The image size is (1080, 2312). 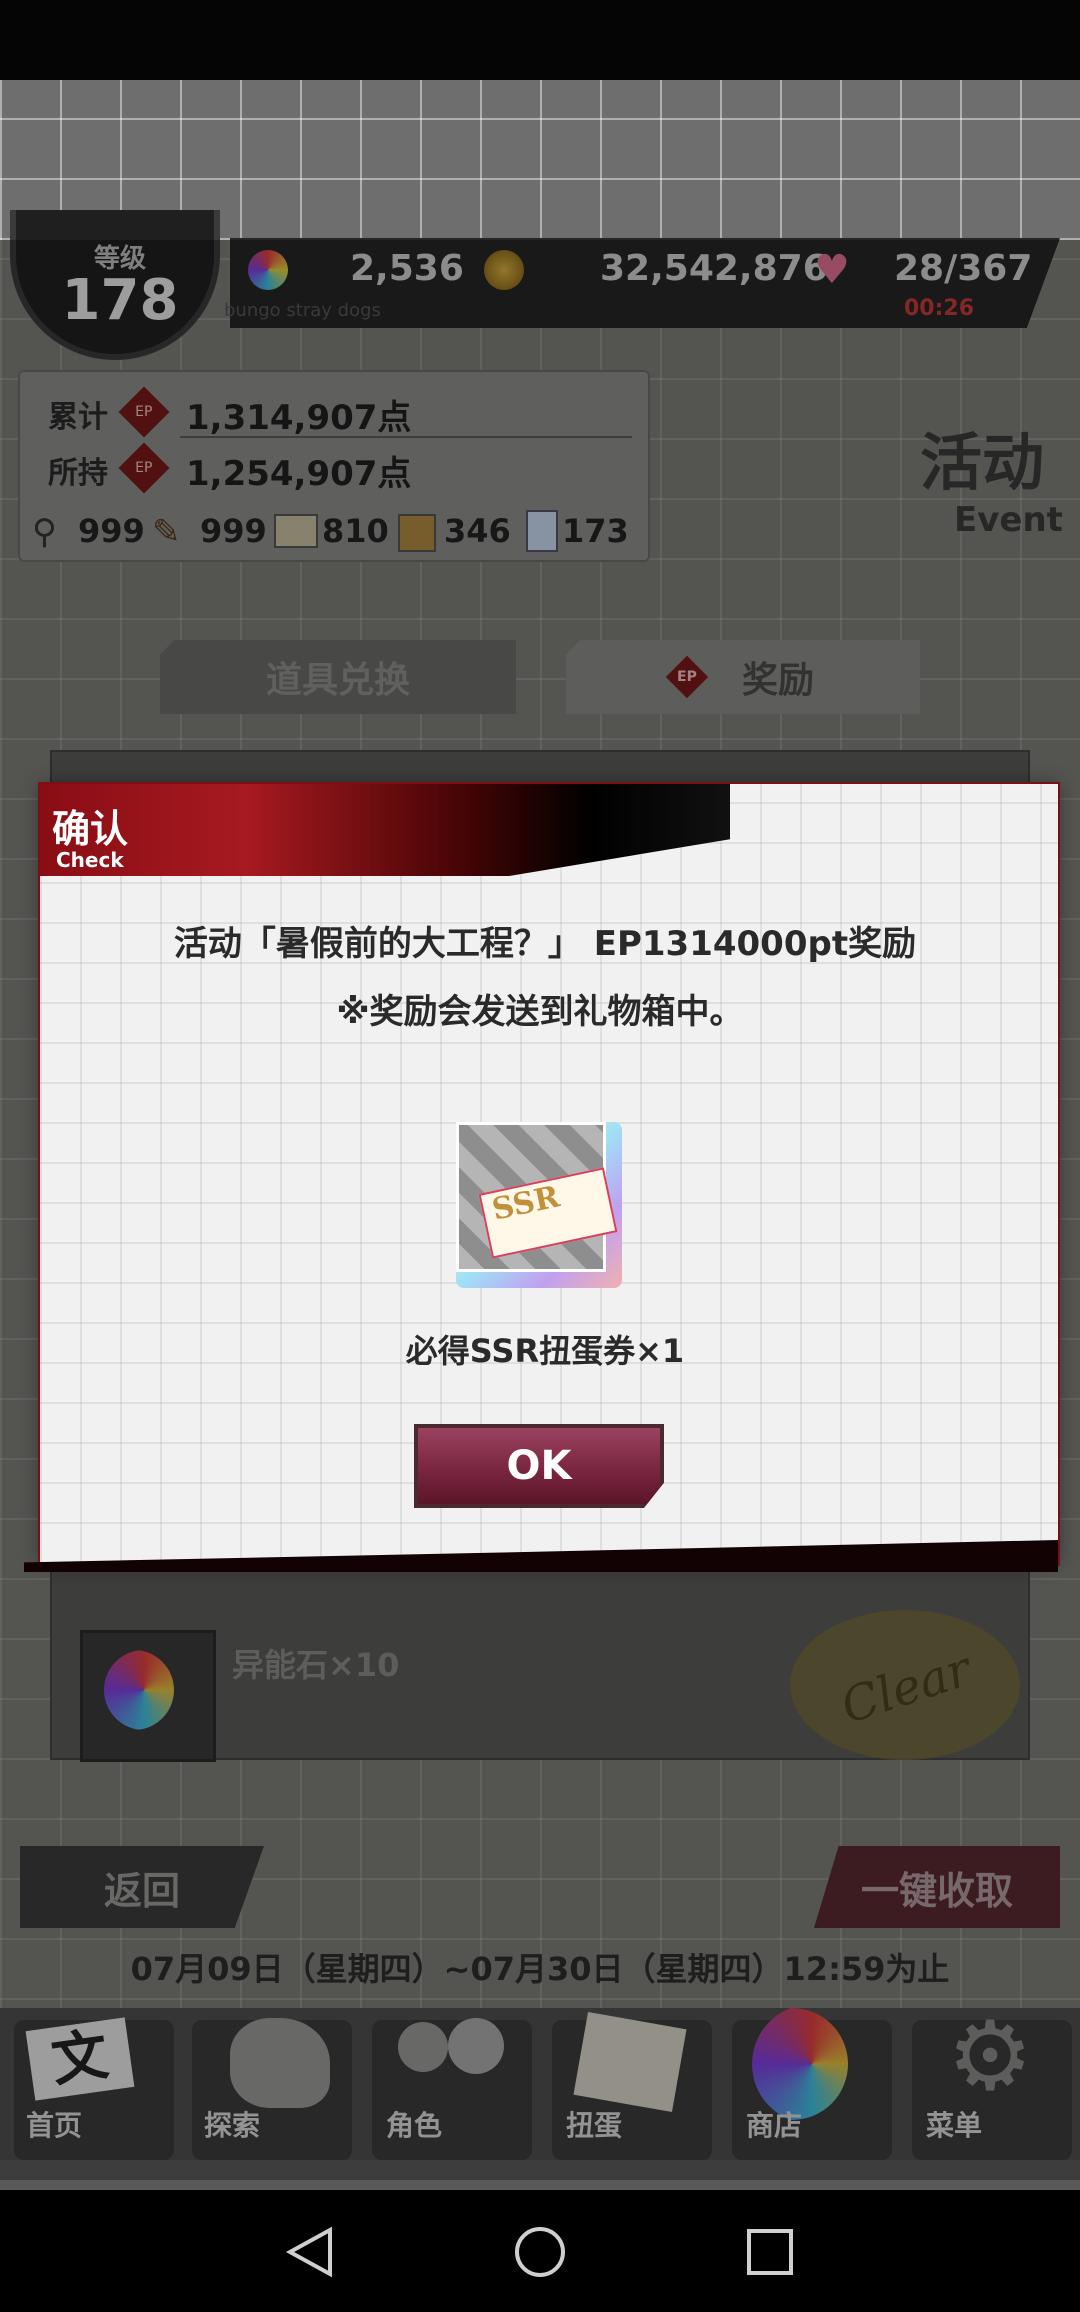 What do you see at coordinates (540, 40) in the screenshot?
I see `status-bar` at bounding box center [540, 40].